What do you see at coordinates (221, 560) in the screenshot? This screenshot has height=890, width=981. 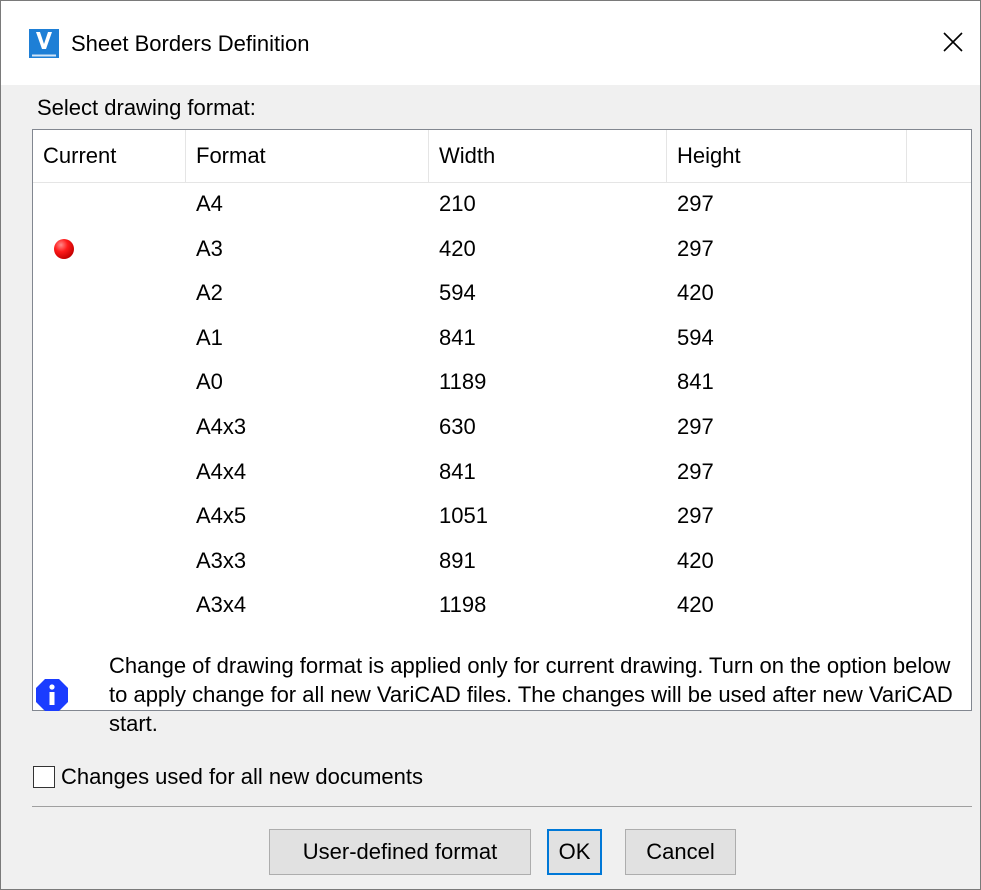 I see `format-cell: A3x3` at bounding box center [221, 560].